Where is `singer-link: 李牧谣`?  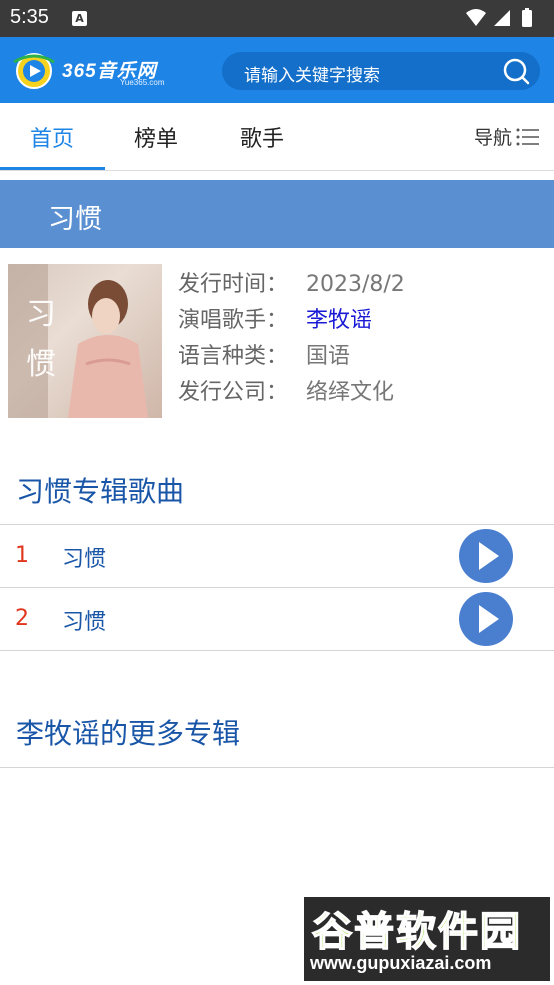 singer-link: 李牧谣 is located at coordinates (339, 320).